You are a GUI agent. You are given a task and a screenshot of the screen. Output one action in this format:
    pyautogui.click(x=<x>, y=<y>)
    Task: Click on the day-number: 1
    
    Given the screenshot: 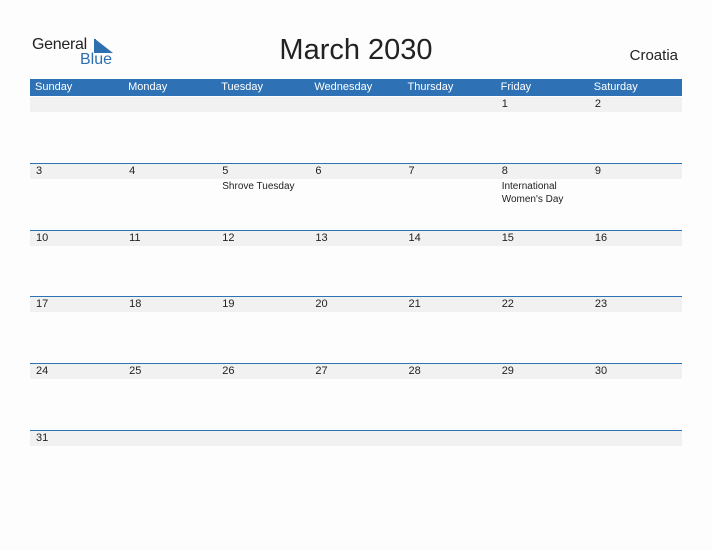 What is the action you would take?
    pyautogui.click(x=504, y=104)
    